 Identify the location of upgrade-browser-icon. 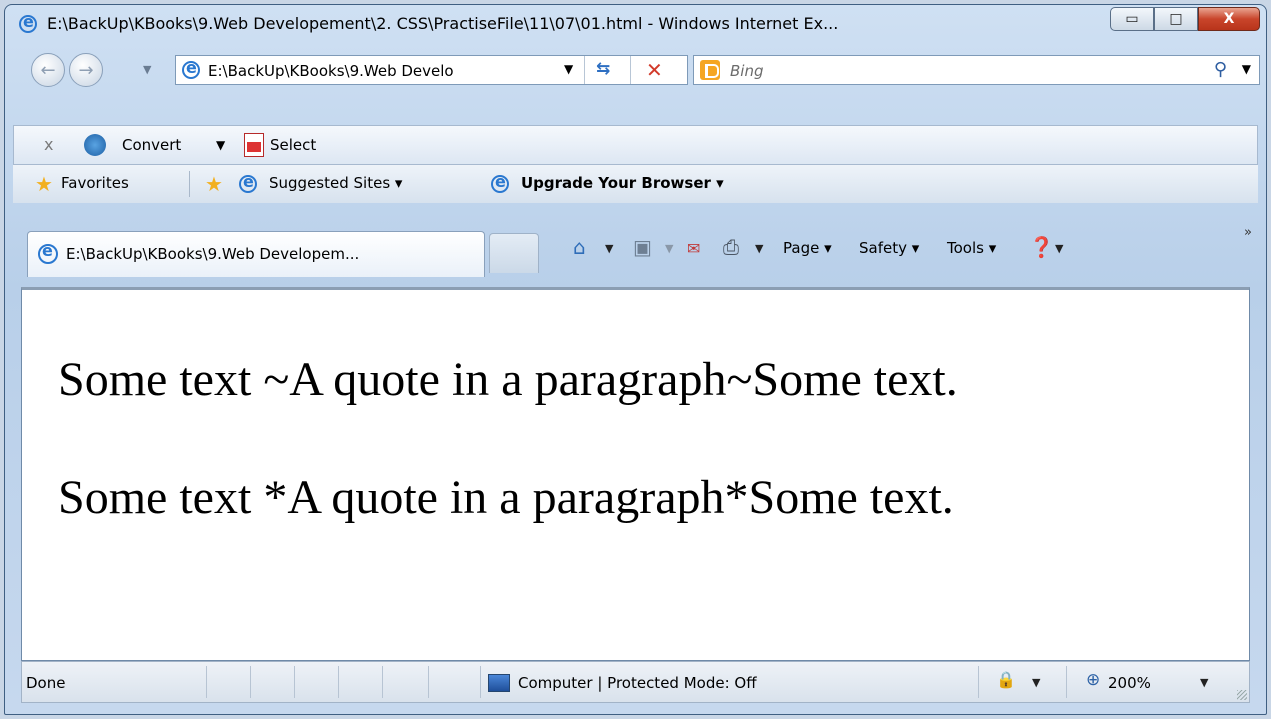
(500, 182).